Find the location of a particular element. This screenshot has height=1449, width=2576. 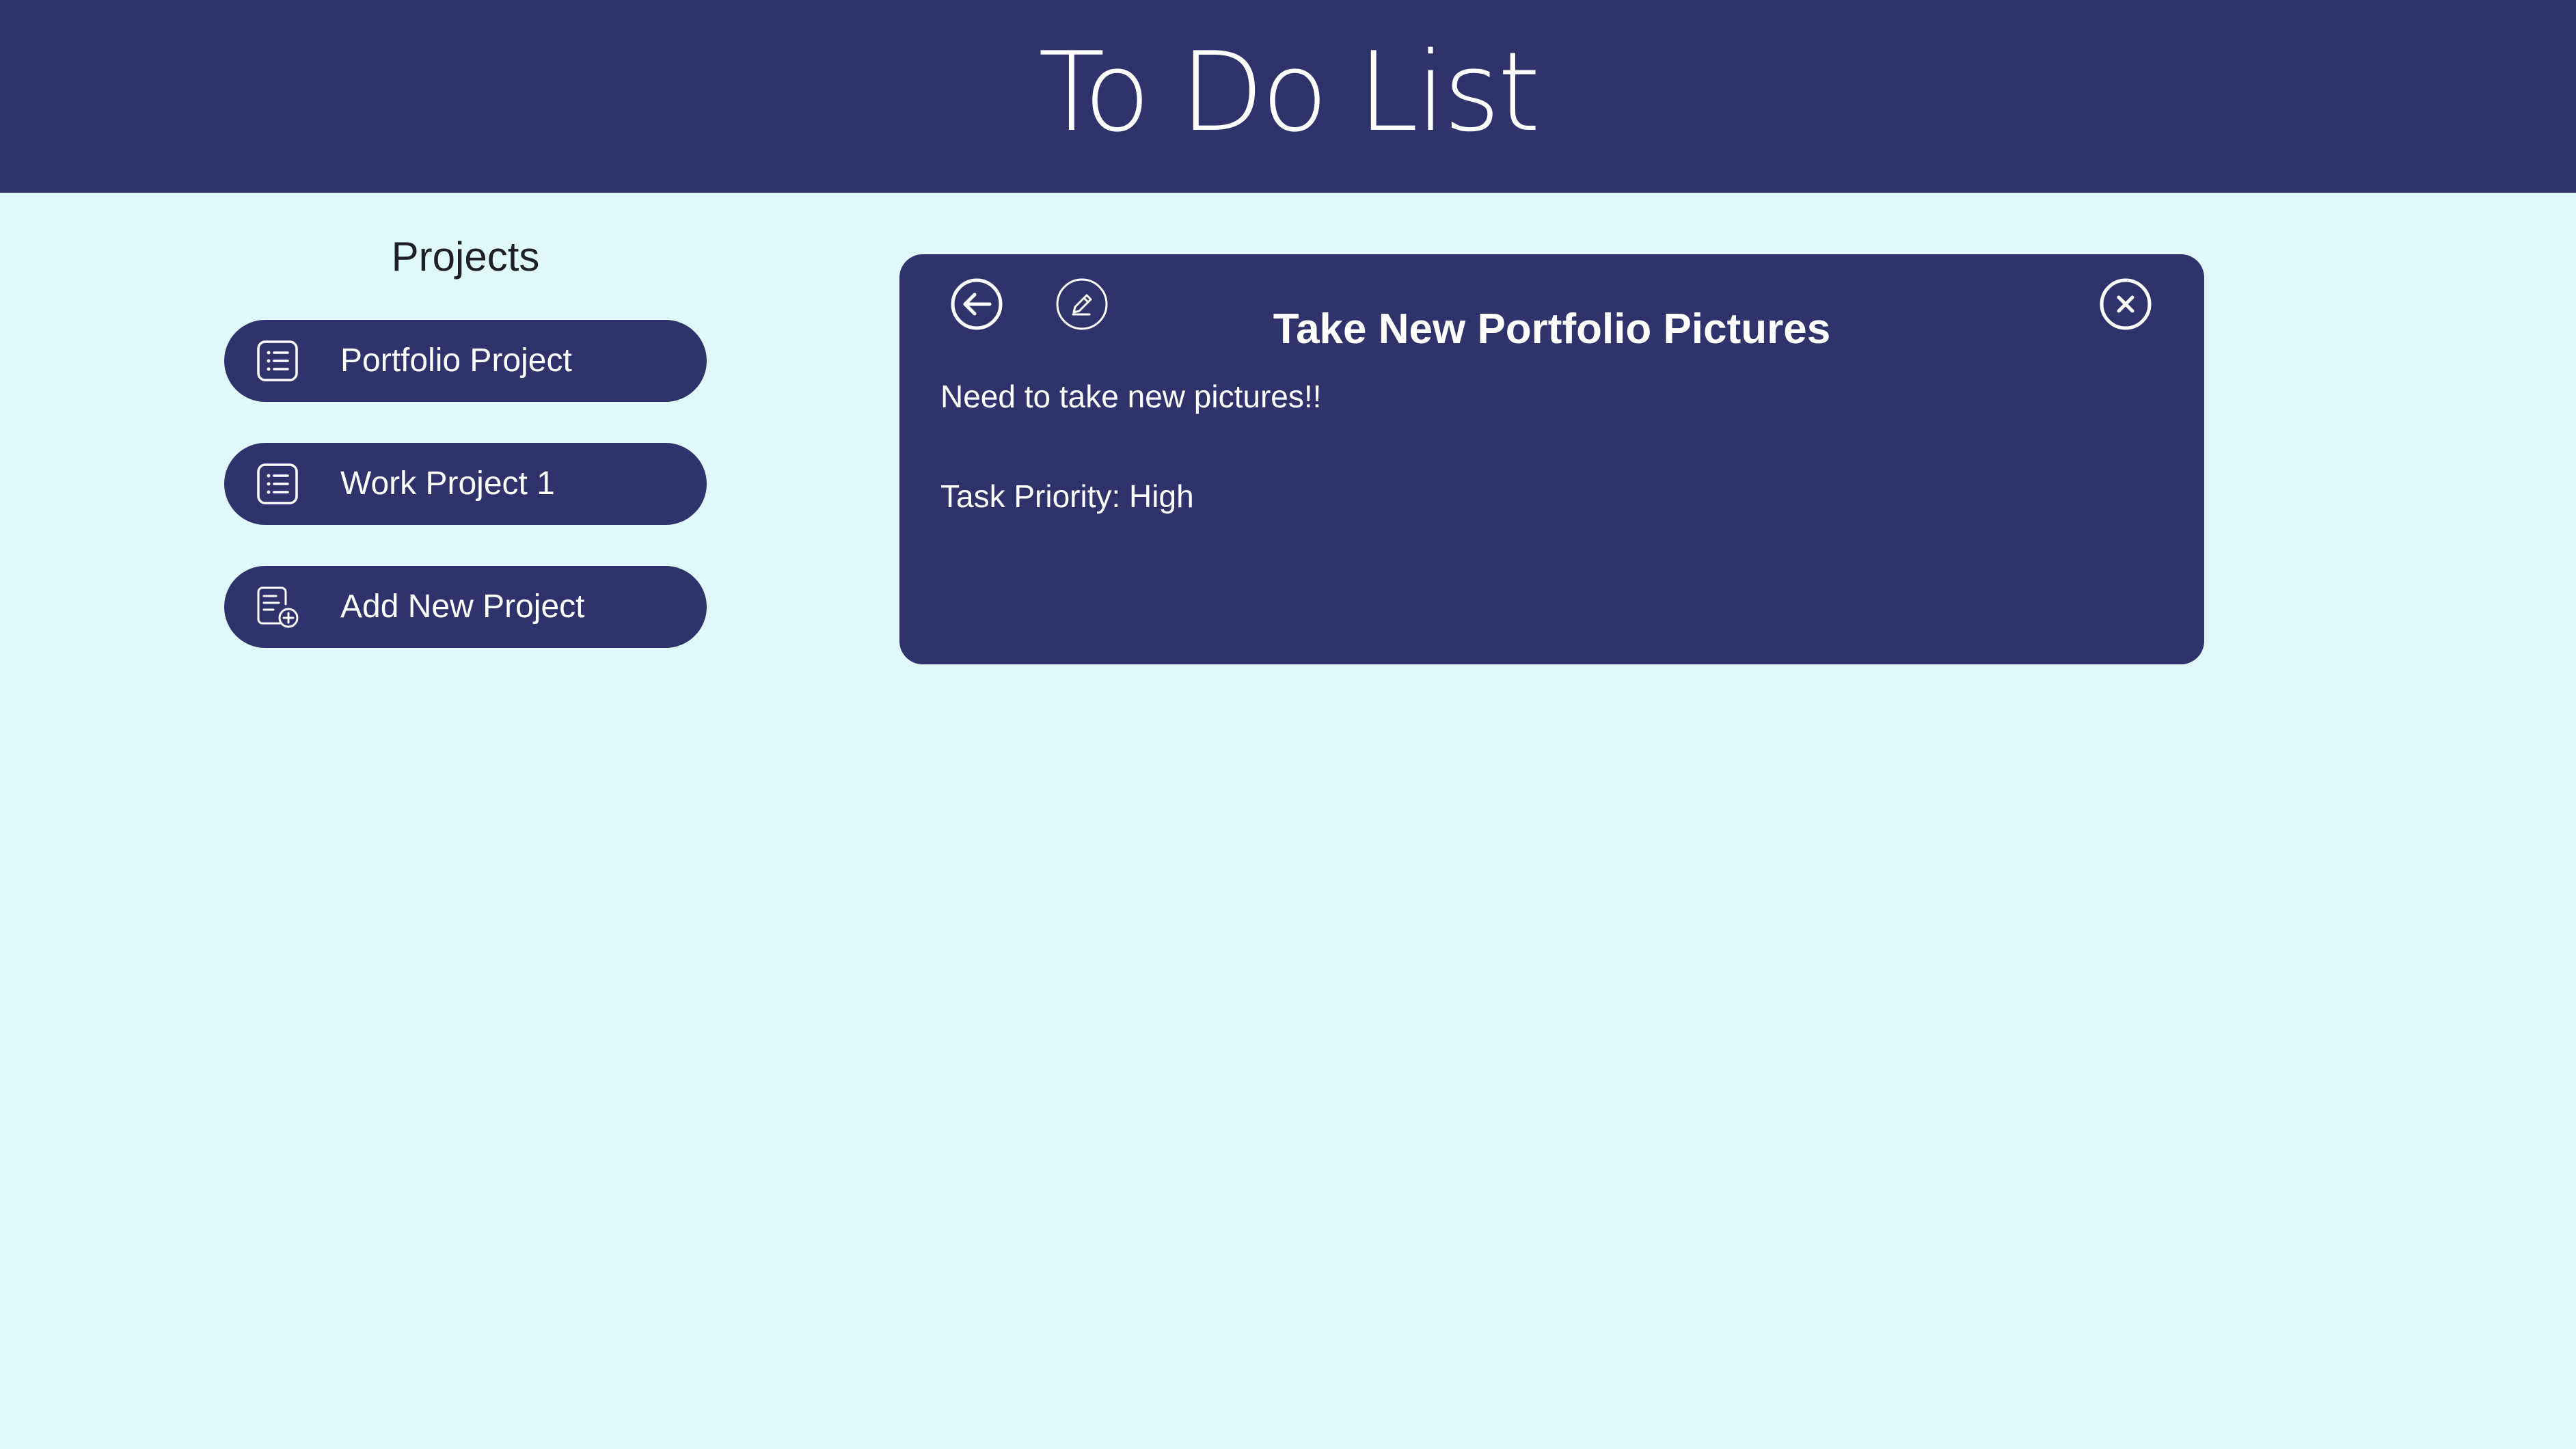

add-project-label: Add New Project is located at coordinates (462, 606).